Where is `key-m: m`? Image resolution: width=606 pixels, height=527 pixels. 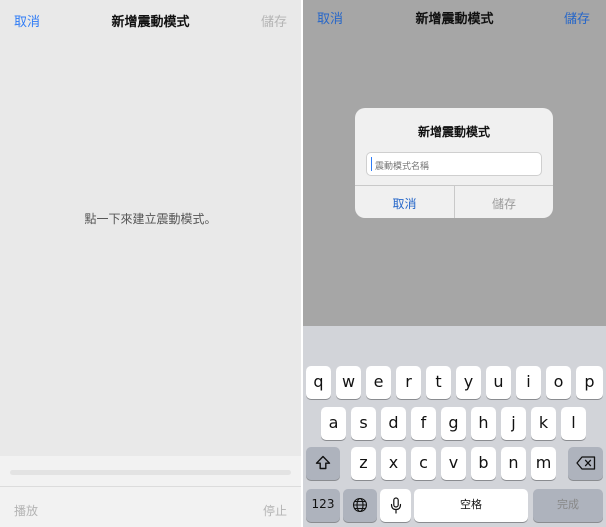
key-m: m is located at coordinates (543, 463).